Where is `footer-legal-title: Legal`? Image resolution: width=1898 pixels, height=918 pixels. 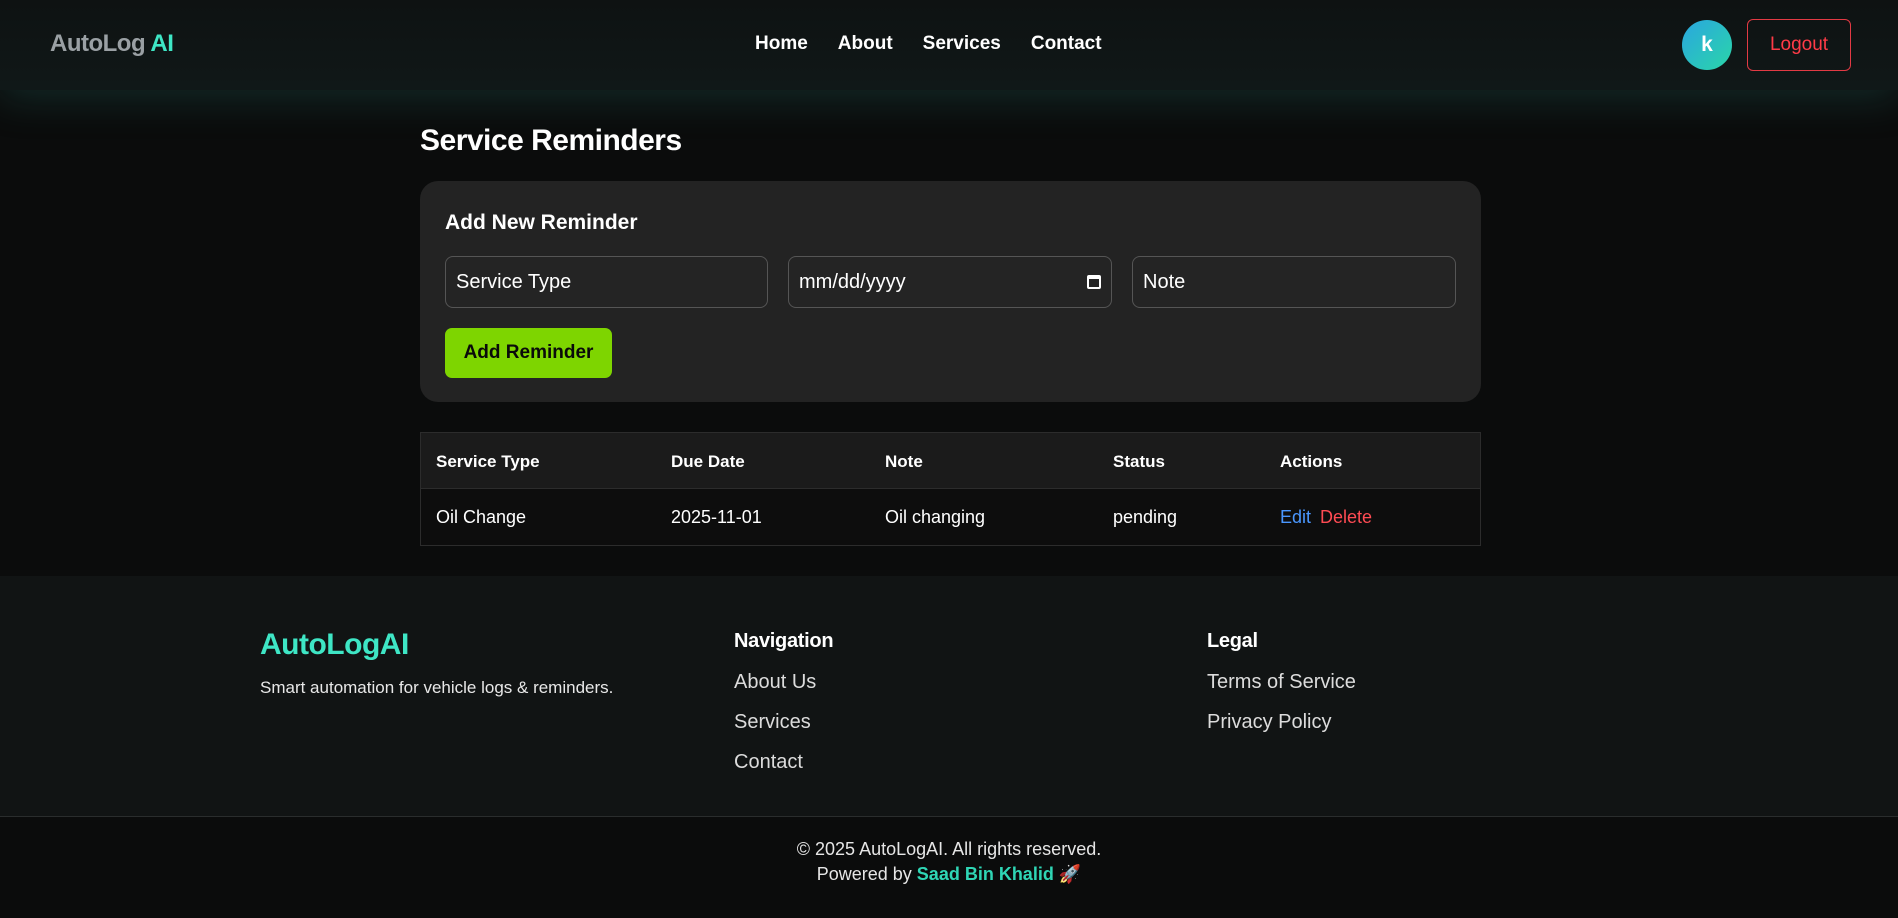 footer-legal-title: Legal is located at coordinates (1232, 641).